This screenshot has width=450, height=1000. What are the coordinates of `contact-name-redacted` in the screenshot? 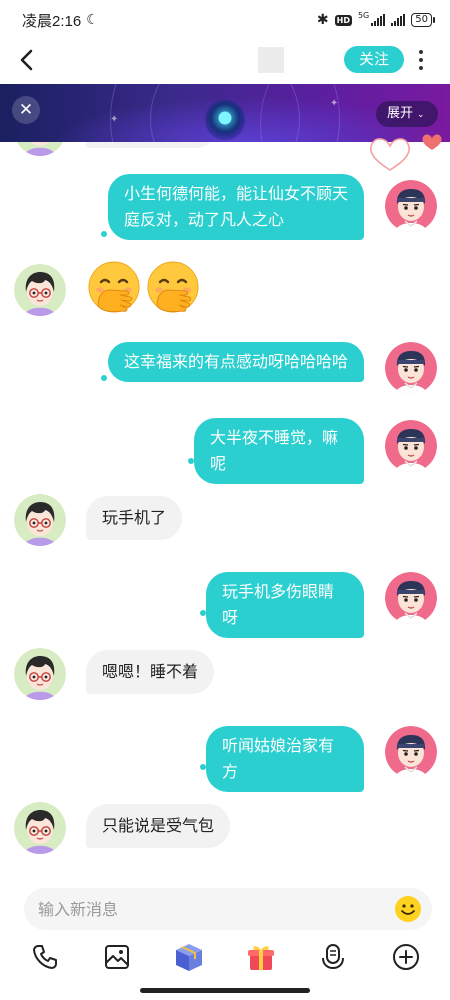 It's located at (271, 60).